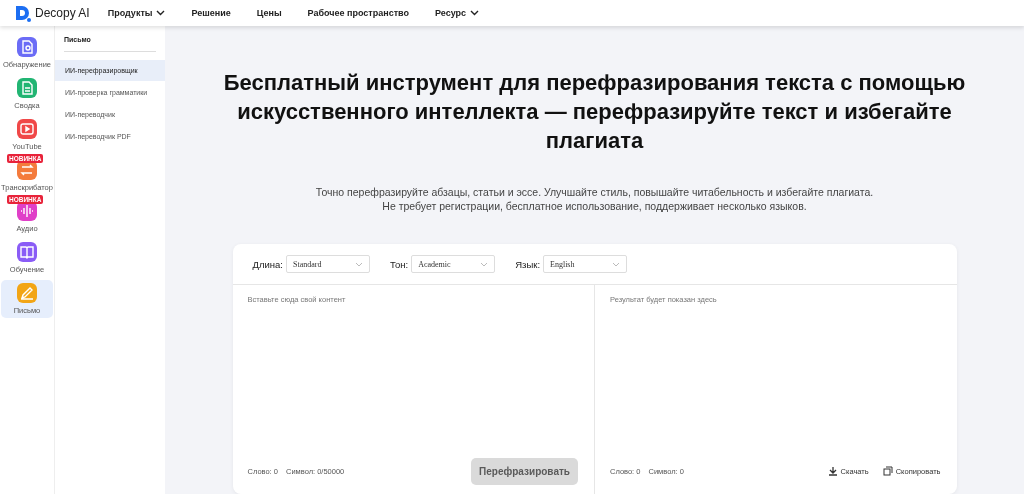 This screenshot has width=1024, height=494. Describe the element at coordinates (211, 13) in the screenshot. I see `nav-link: Решение` at that location.